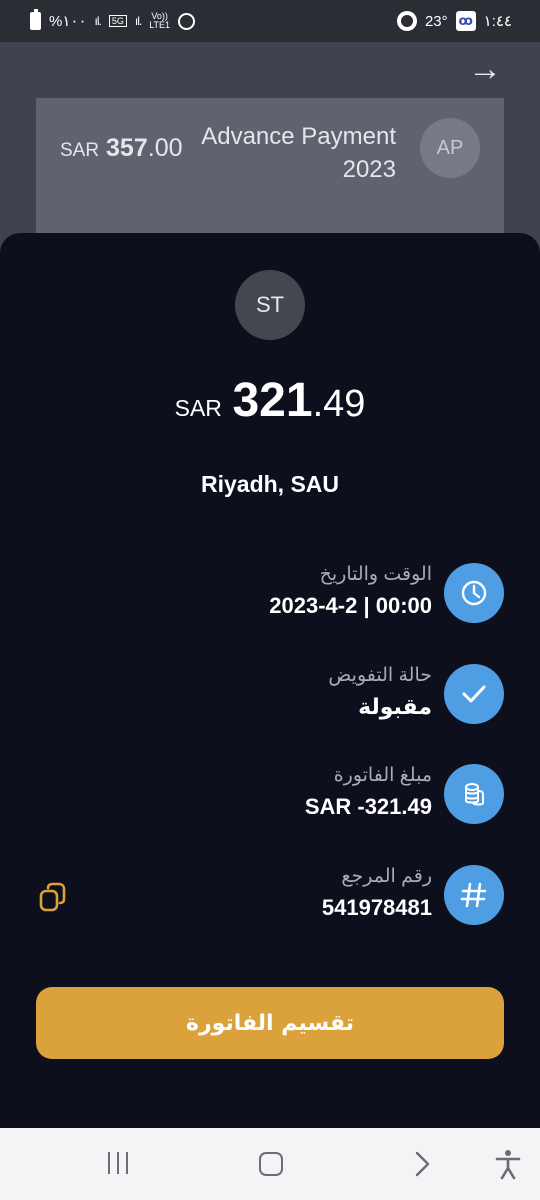  What do you see at coordinates (508, 1166) in the screenshot?
I see `accessibility-icon` at bounding box center [508, 1166].